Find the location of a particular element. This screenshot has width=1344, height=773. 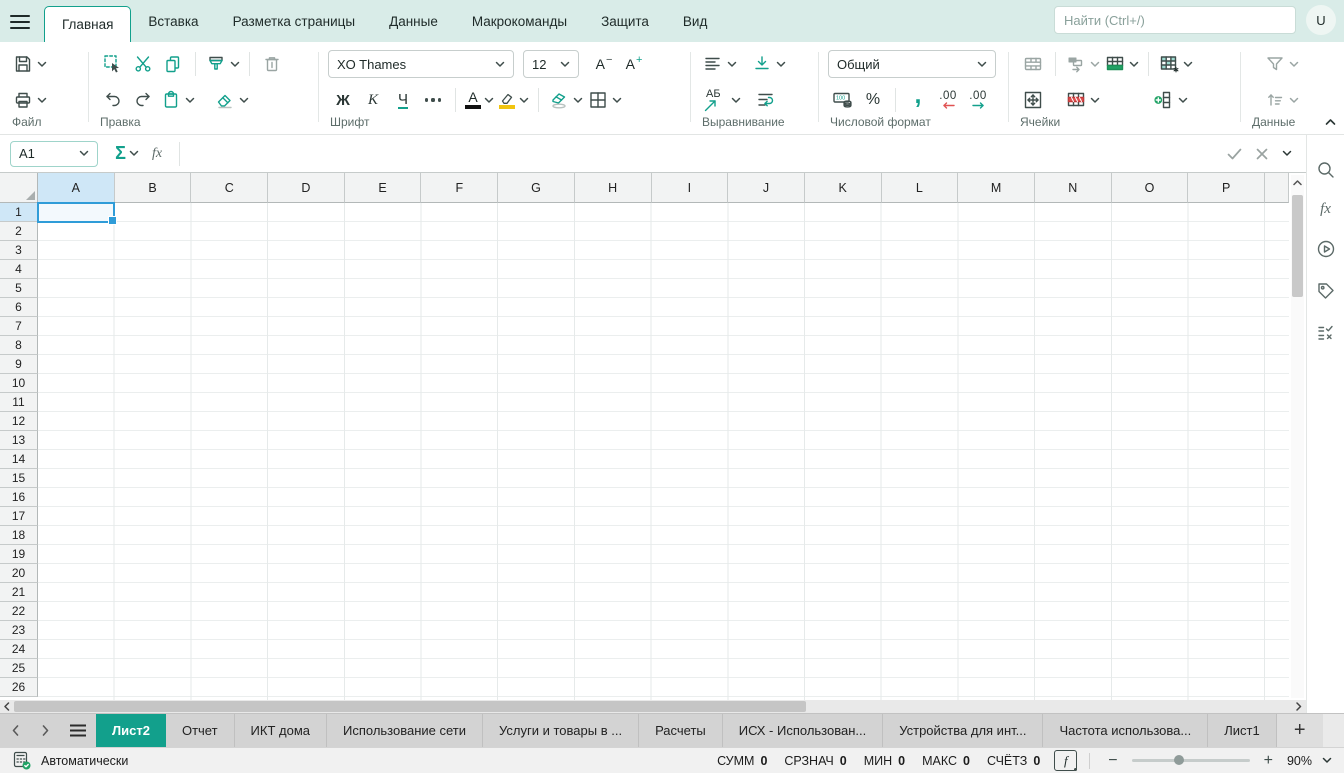

text-rotation-button: АБ is located at coordinates (721, 100).